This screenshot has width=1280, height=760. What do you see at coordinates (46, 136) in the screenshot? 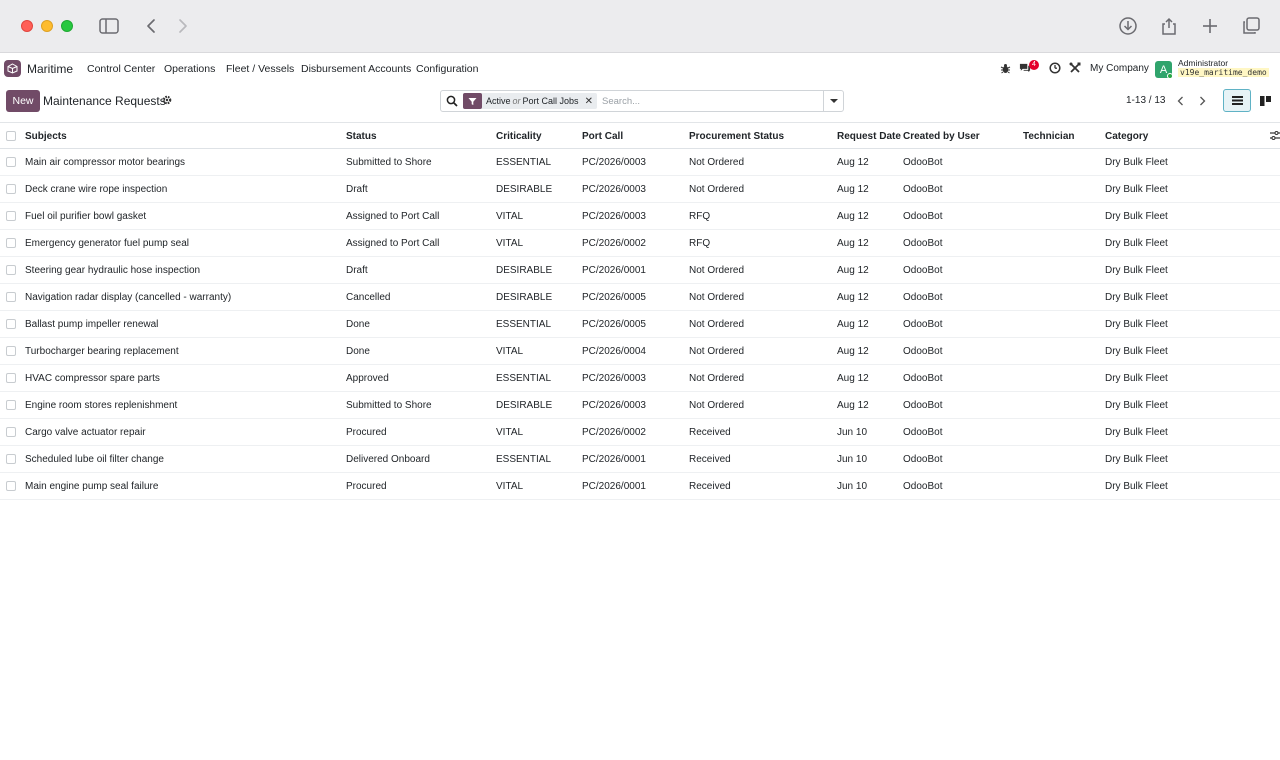
I see `column-header-subjects: Subjects` at bounding box center [46, 136].